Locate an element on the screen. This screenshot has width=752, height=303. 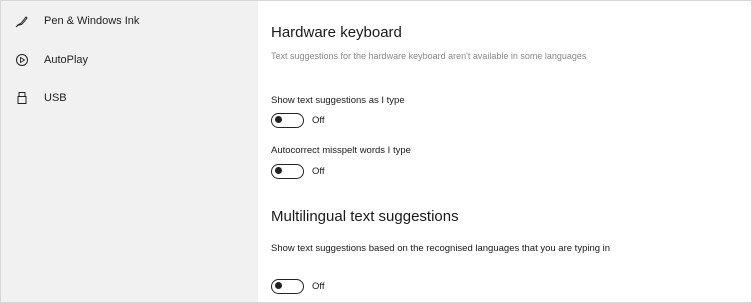
sidebar-item-label: AutoPlay is located at coordinates (66, 60).